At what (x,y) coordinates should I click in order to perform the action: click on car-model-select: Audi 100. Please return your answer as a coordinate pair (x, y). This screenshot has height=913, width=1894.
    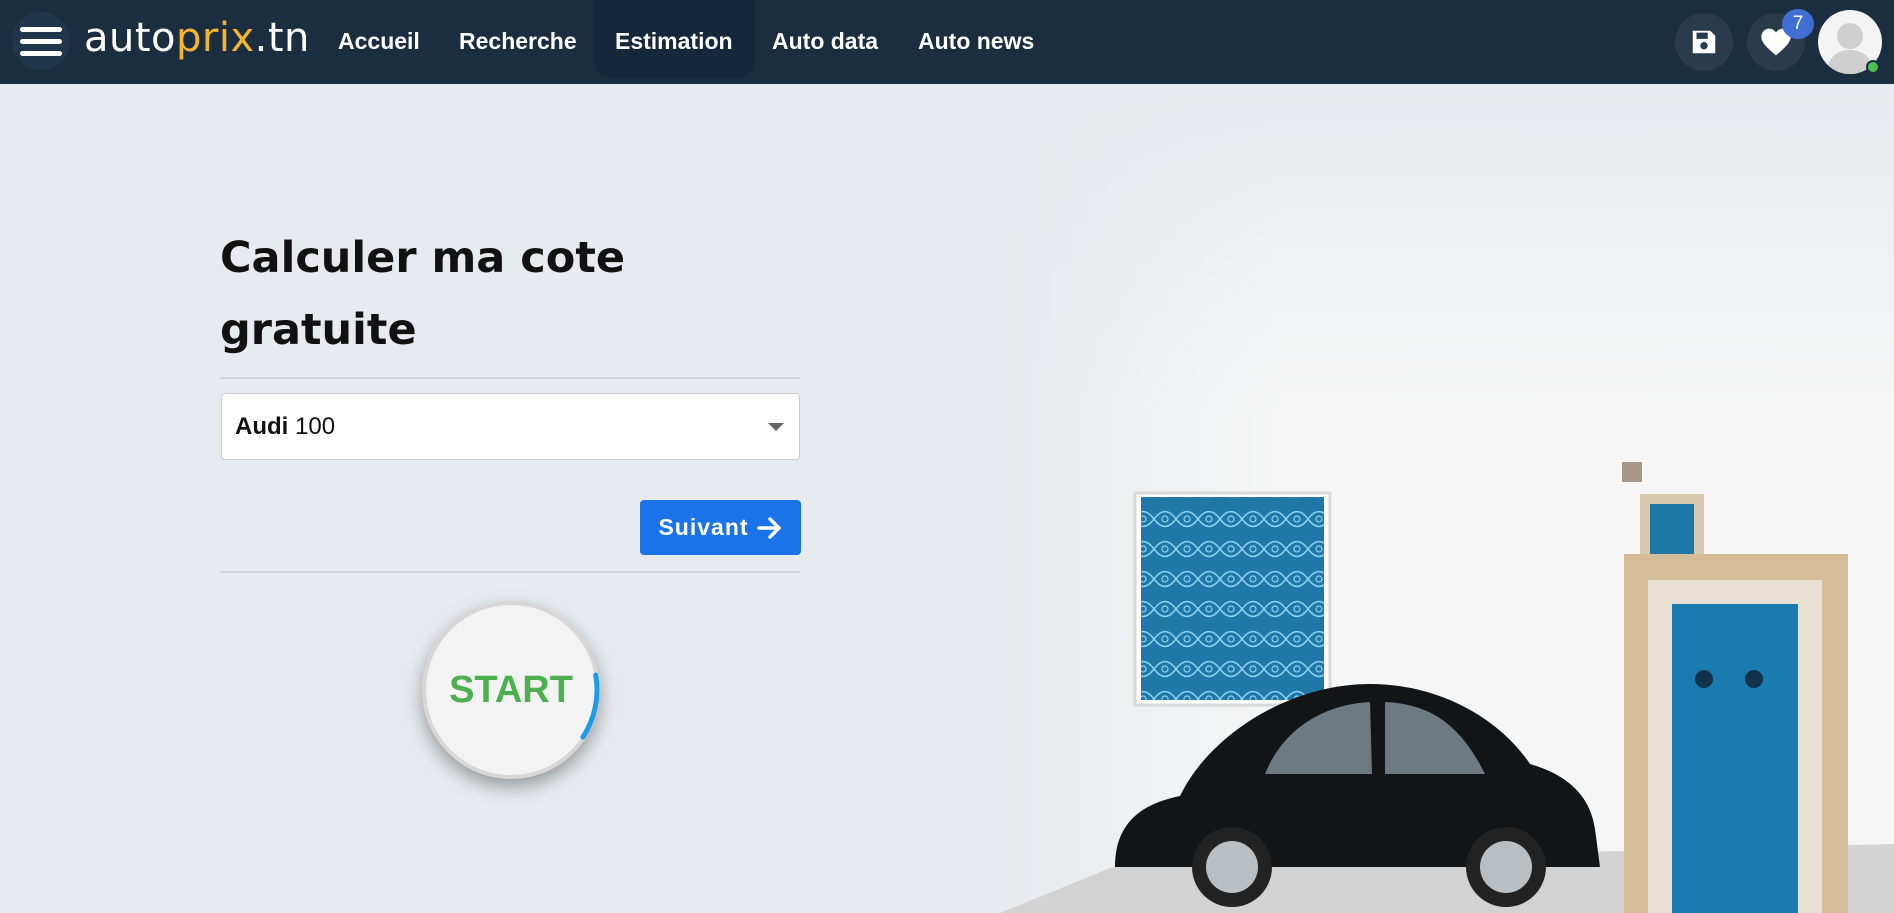
    Looking at the image, I should click on (510, 426).